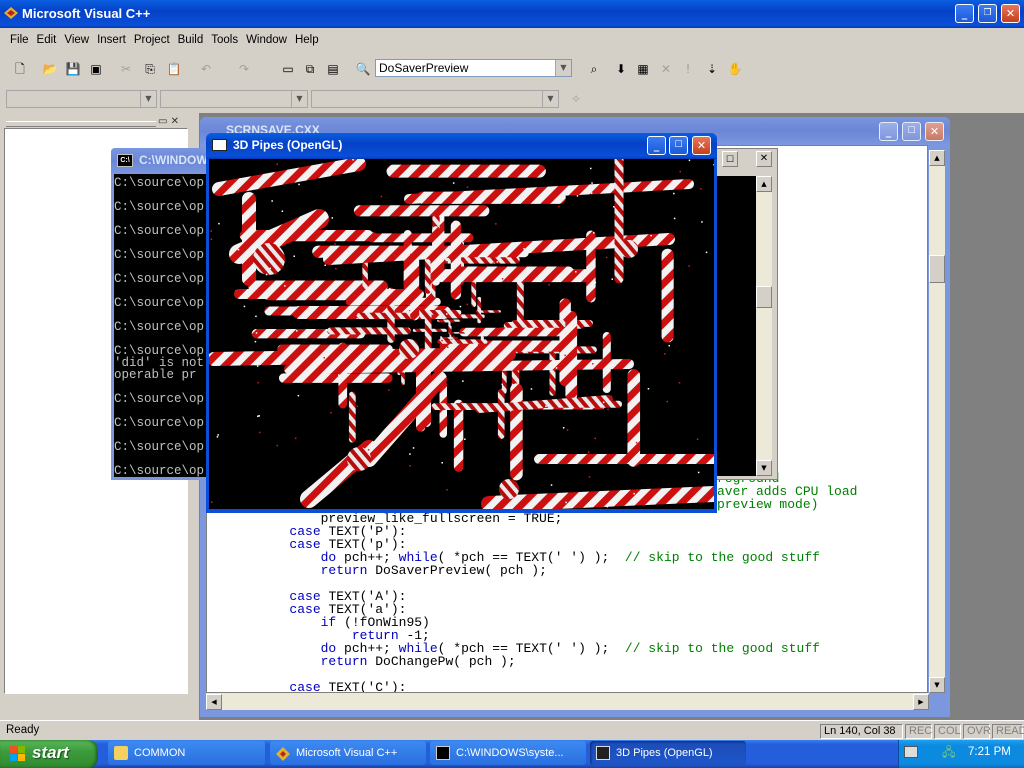 The width and height of the screenshot is (1024, 768). What do you see at coordinates (748, 160) in the screenshot?
I see `output-window-controls: ☐ ✕` at bounding box center [748, 160].